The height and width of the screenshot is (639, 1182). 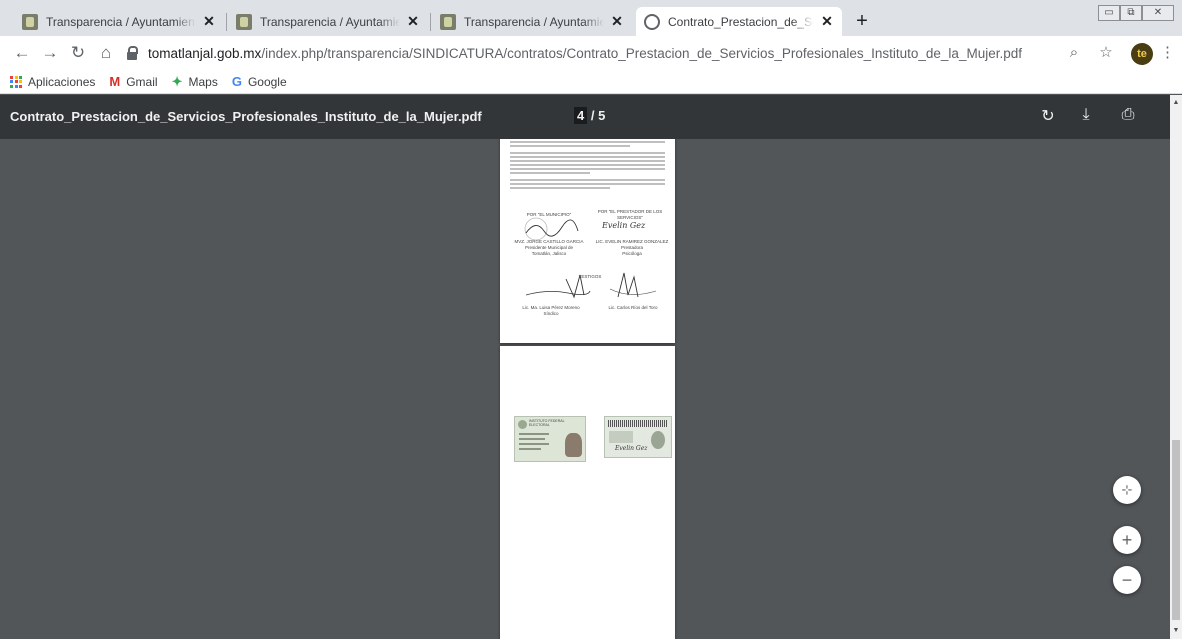 I want to click on menu-kebab-icon: ⋮, so click(x=1167, y=53).